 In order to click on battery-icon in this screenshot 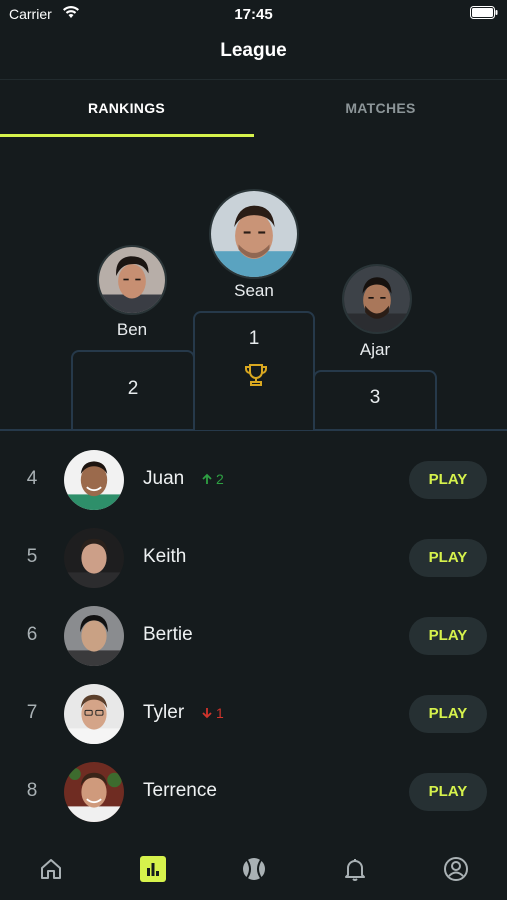, I will do `click(484, 12)`.